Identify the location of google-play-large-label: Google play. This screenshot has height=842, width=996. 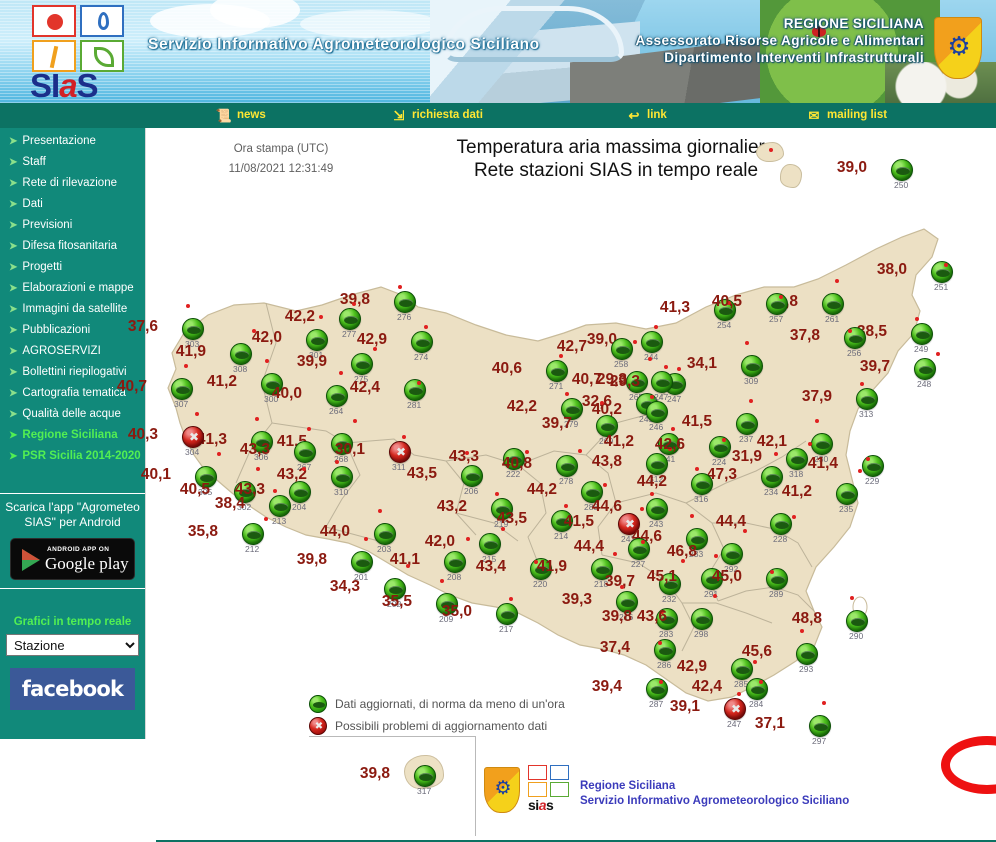
(87, 563).